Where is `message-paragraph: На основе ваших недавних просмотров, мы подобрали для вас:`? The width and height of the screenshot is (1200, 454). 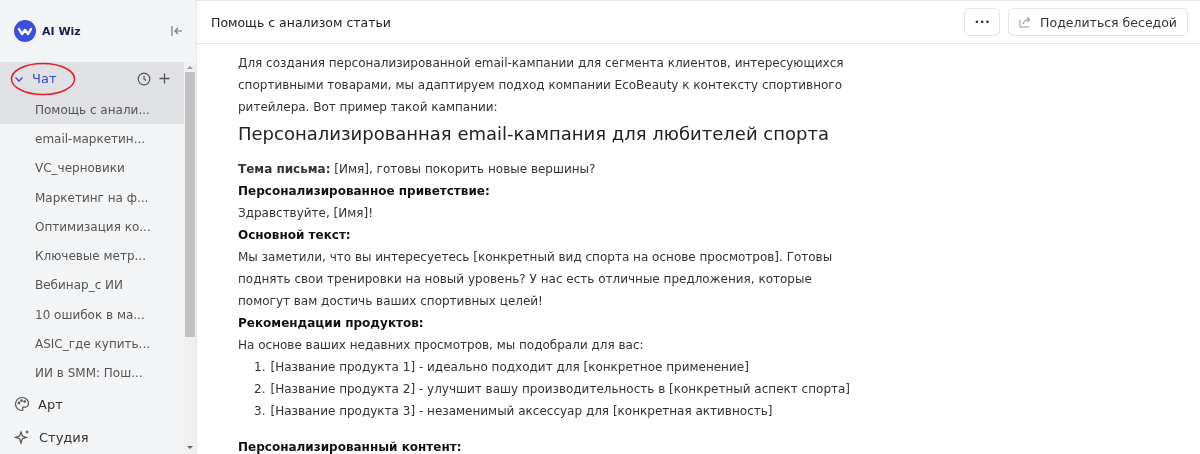 message-paragraph: На основе ваших недавних просмотров, мы подобрали для вас: is located at coordinates (441, 345).